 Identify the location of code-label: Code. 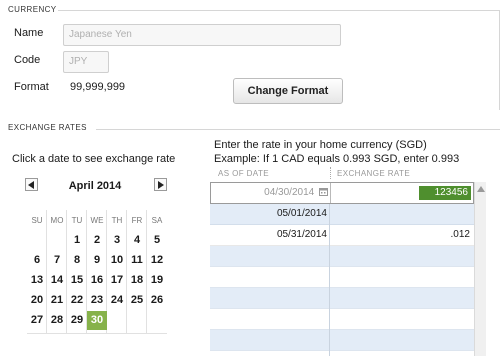
(27, 60).